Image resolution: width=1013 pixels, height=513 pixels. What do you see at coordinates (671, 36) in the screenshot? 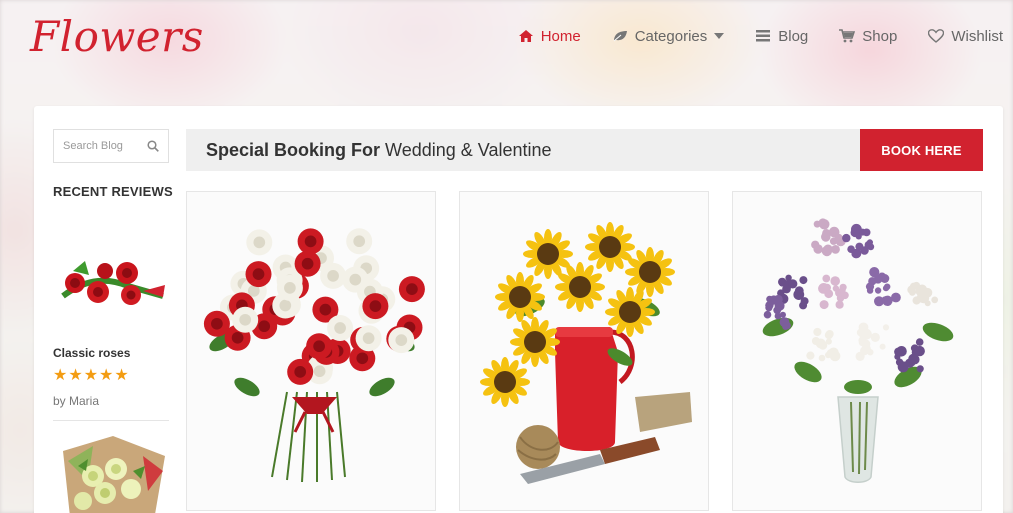
I see `nav-categories-label: Categories` at bounding box center [671, 36].